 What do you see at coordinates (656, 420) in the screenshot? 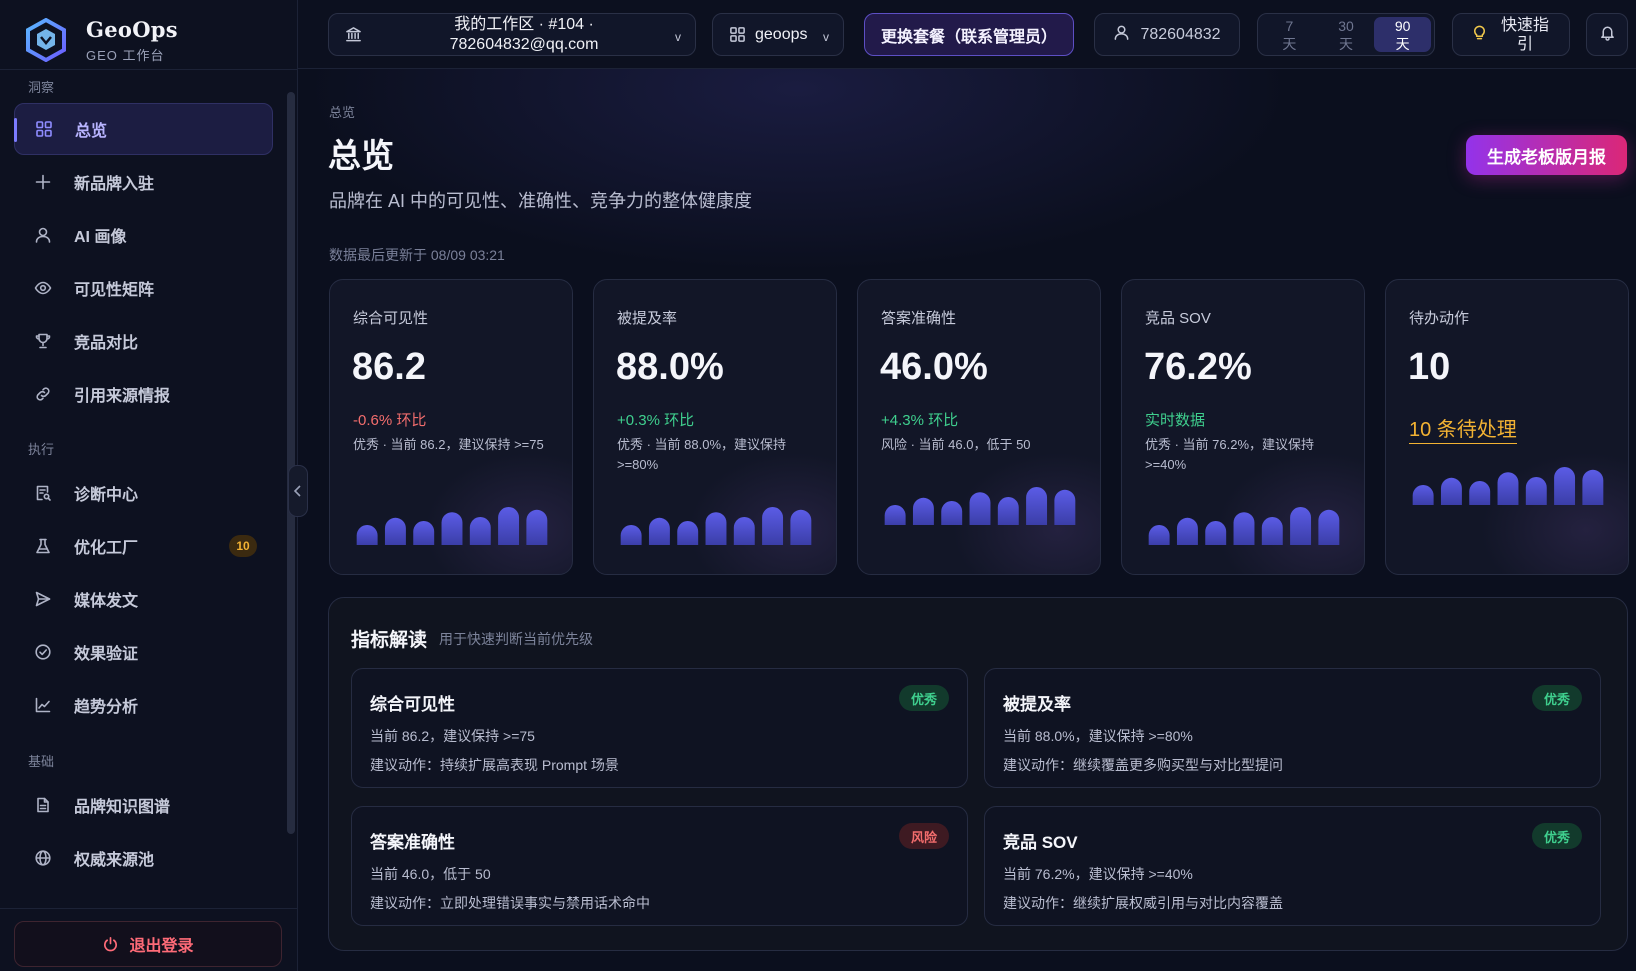
I see `kpi-delta: +0.3% 环比` at bounding box center [656, 420].